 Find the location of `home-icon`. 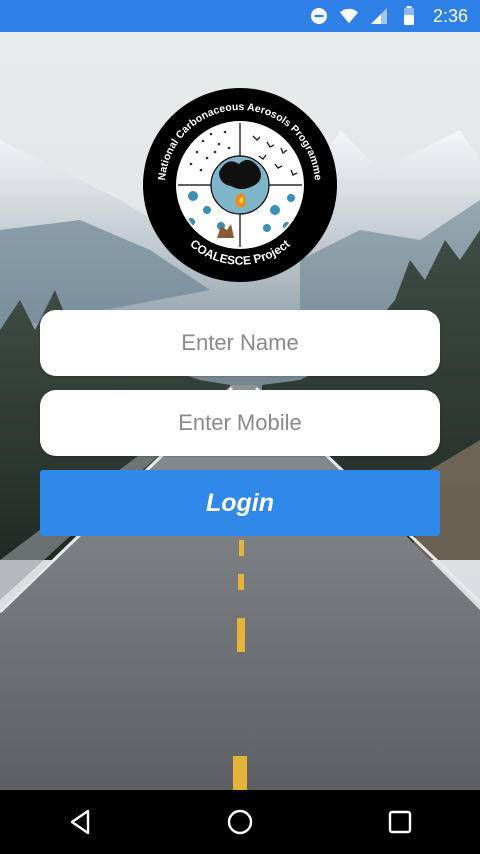

home-icon is located at coordinates (240, 822).